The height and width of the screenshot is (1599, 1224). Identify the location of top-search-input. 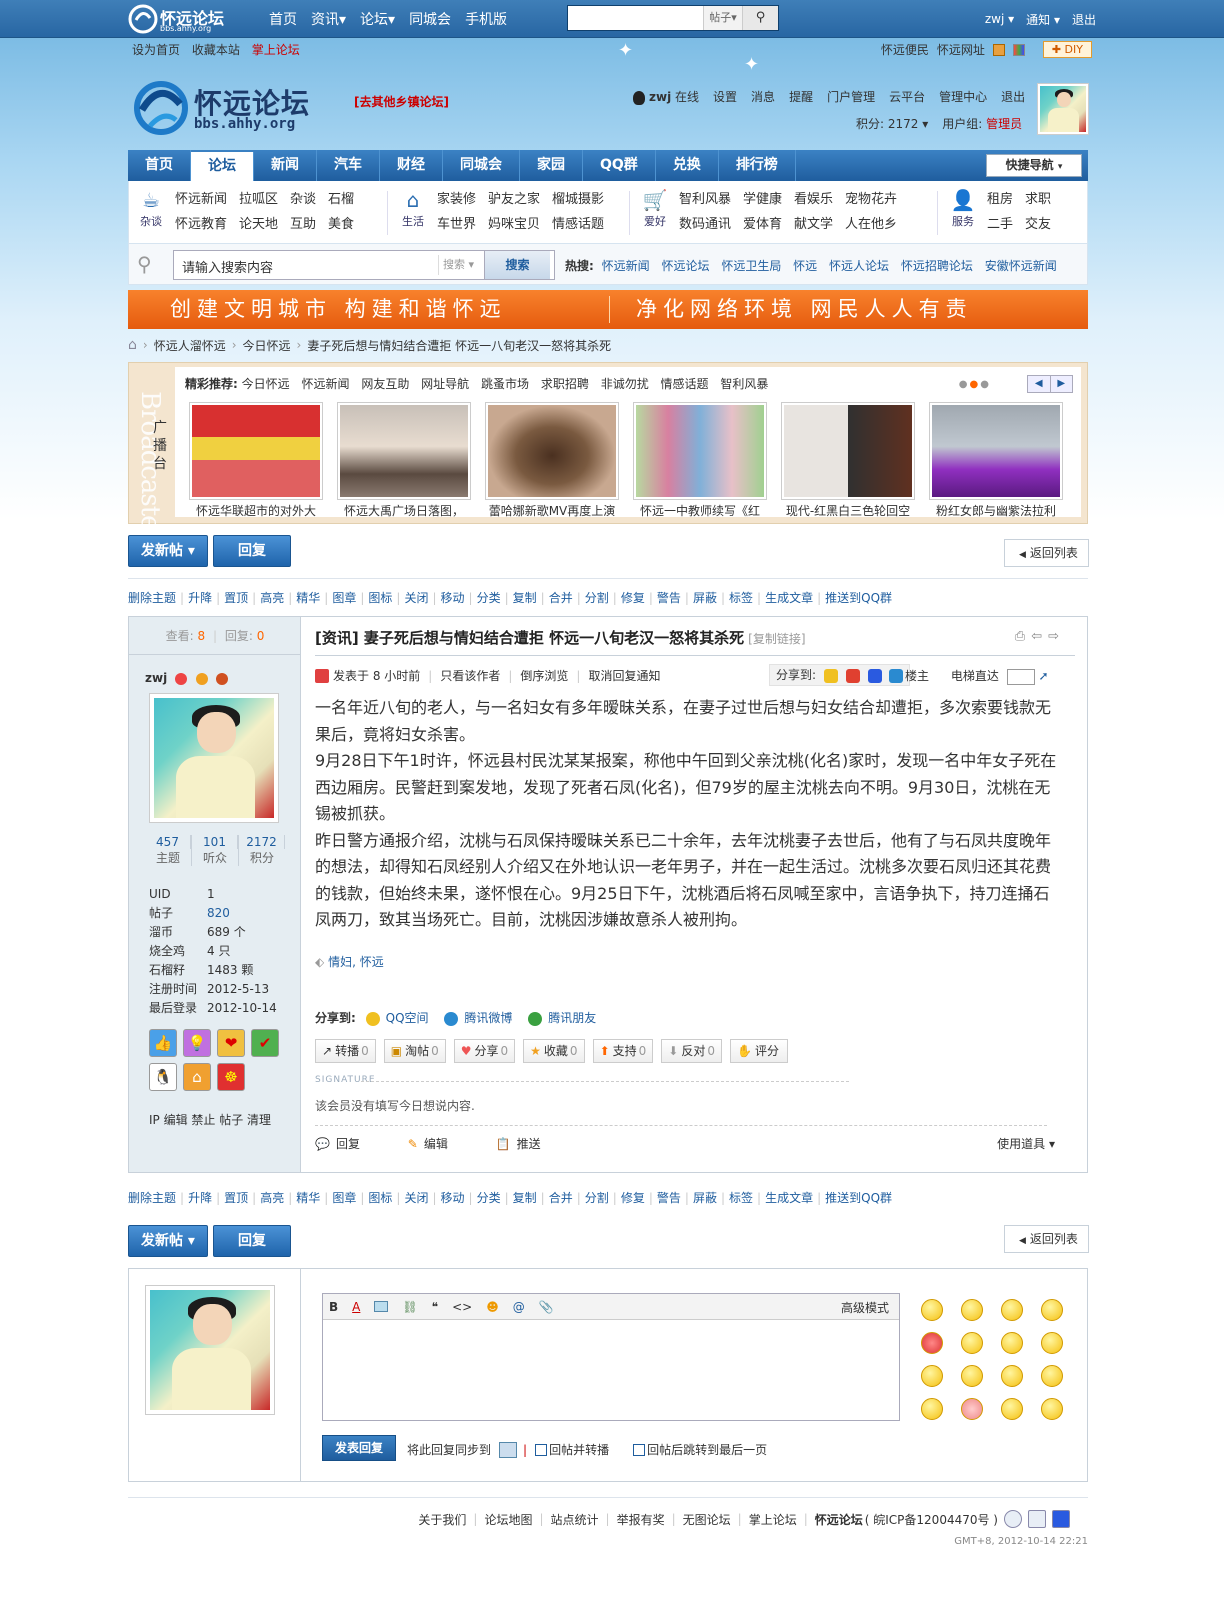
(636, 18).